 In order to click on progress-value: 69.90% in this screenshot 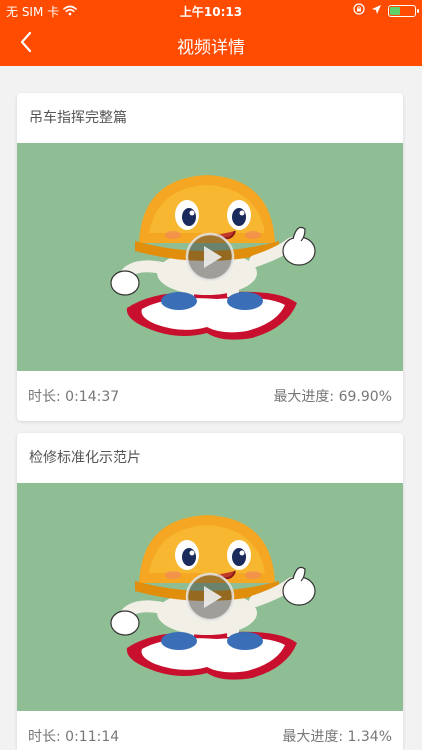, I will do `click(365, 397)`.